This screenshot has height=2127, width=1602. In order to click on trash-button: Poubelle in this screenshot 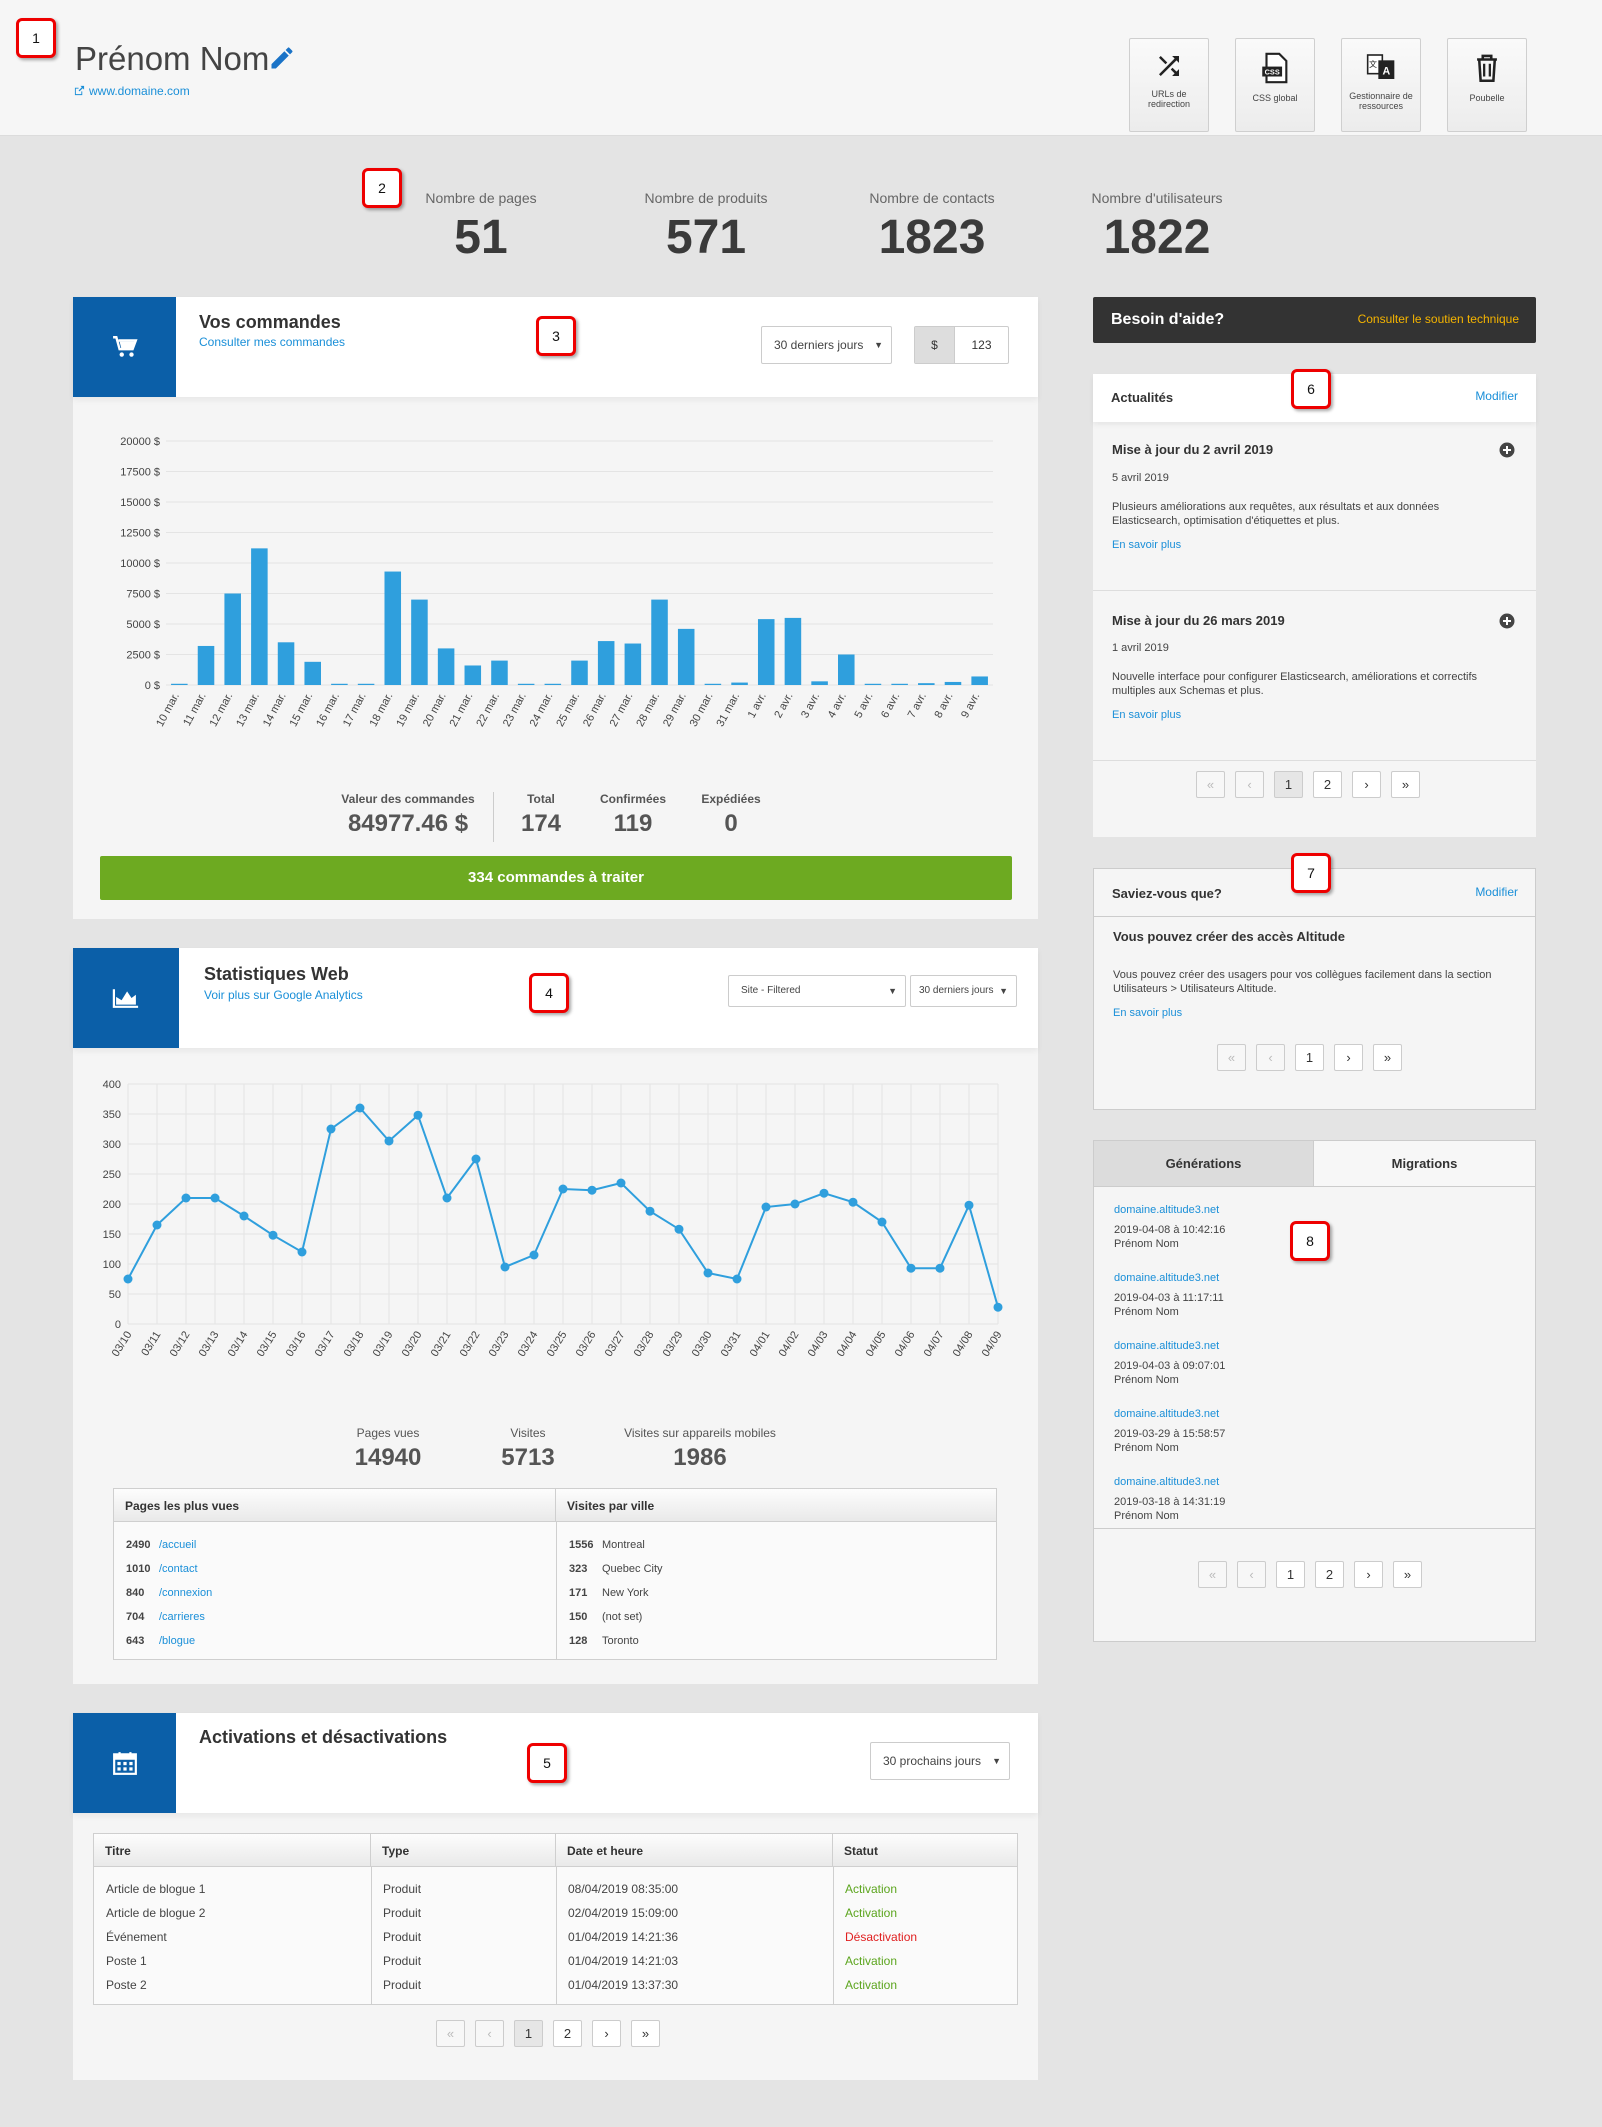, I will do `click(1487, 85)`.